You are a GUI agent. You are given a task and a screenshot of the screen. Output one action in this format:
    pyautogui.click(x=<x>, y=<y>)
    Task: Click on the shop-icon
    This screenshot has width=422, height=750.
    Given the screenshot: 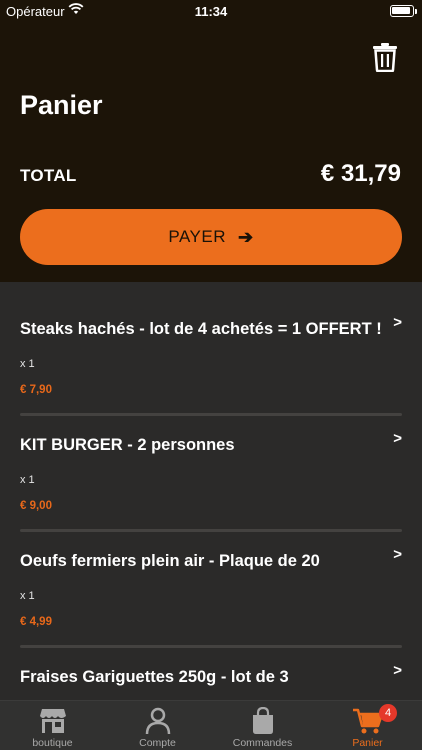 What is the action you would take?
    pyautogui.click(x=52, y=721)
    